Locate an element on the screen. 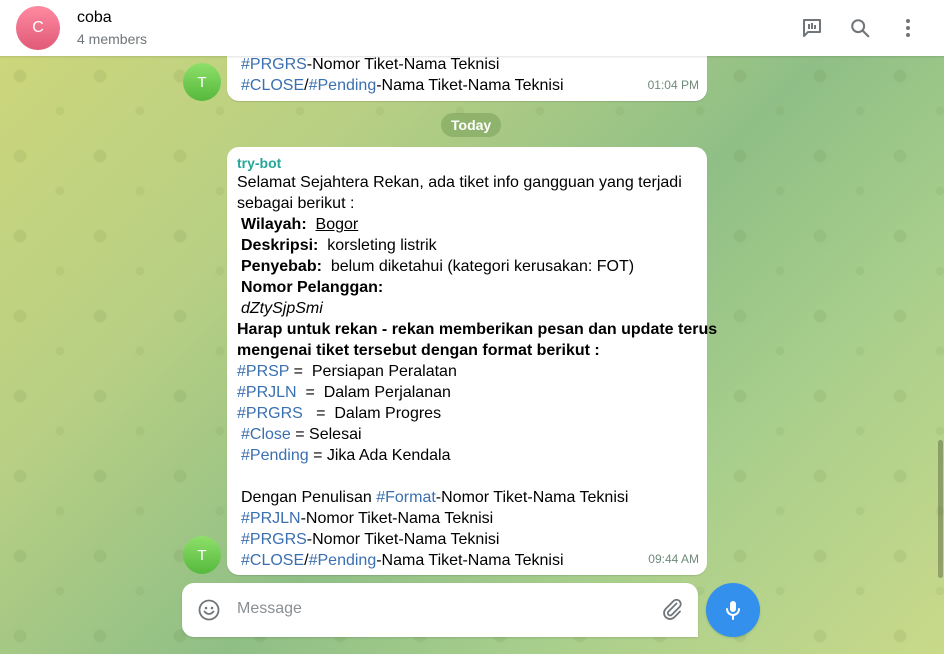 This screenshot has width=944, height=654. search-button is located at coordinates (860, 28).